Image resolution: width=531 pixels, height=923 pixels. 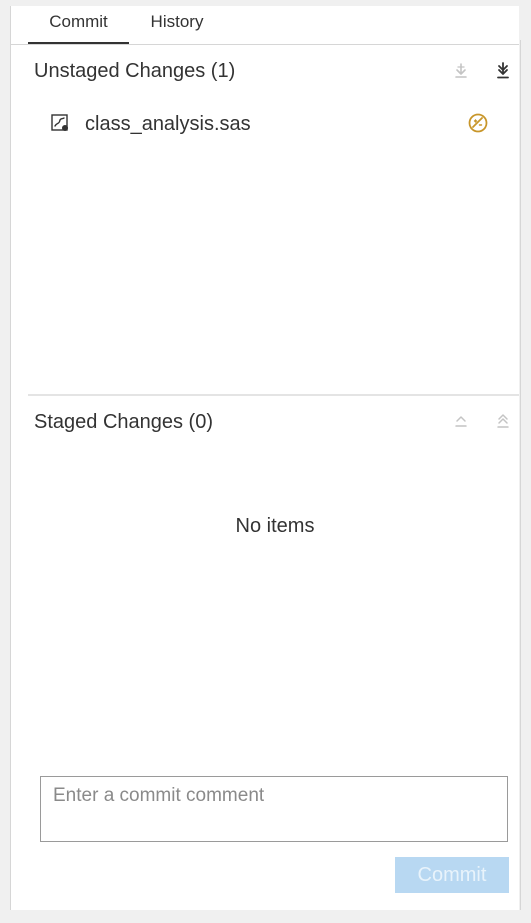 I want to click on panel-right-border, so click(x=520, y=475).